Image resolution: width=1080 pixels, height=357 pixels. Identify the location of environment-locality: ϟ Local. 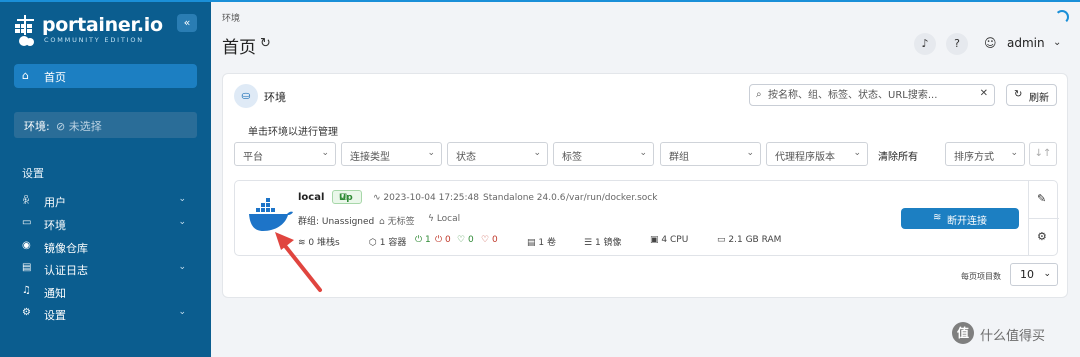
(444, 219).